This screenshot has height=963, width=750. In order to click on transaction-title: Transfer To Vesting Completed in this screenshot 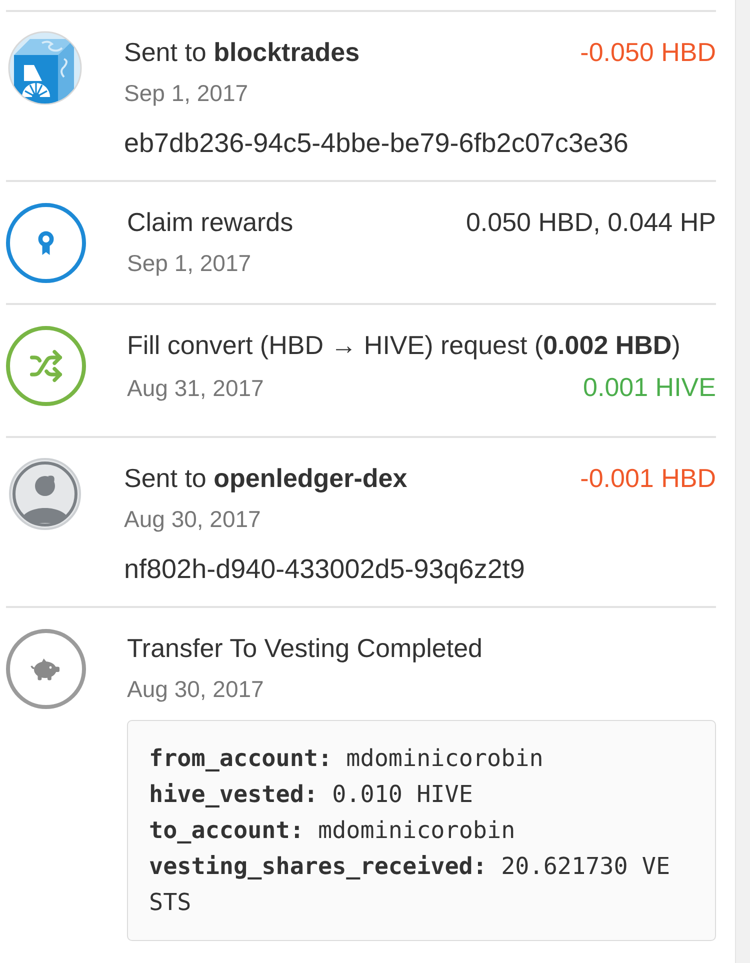, I will do `click(305, 648)`.